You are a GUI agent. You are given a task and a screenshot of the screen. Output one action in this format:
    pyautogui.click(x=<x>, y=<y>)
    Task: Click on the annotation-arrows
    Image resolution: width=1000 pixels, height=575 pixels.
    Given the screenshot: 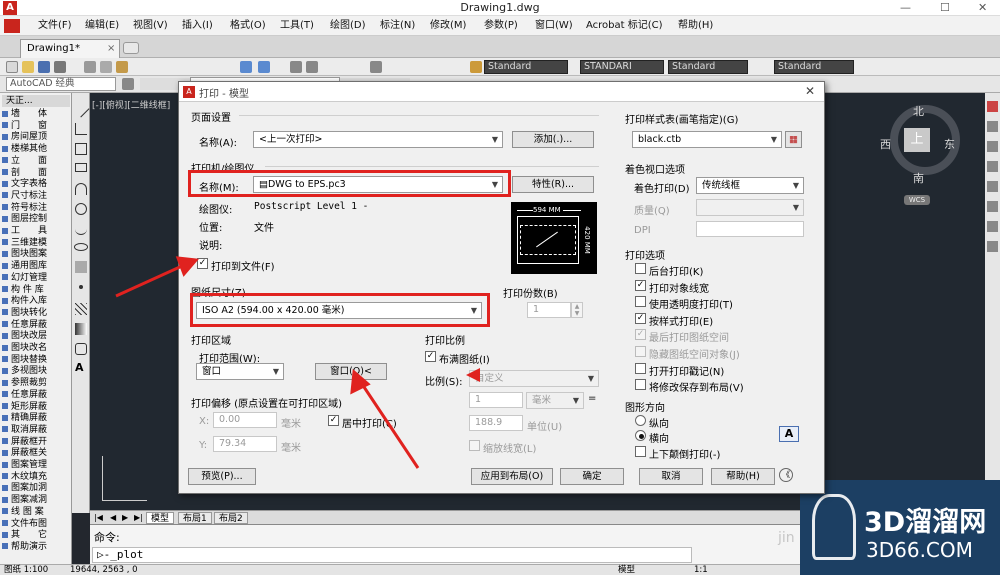 What is the action you would take?
    pyautogui.click(x=297, y=362)
    